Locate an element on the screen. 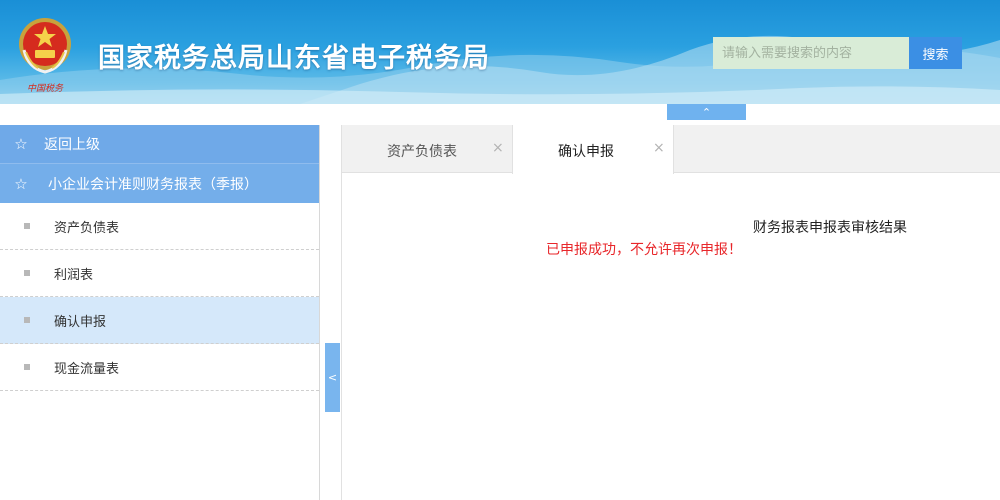  tab-bar: 资产负债表 × 确认申报 × is located at coordinates (671, 149).